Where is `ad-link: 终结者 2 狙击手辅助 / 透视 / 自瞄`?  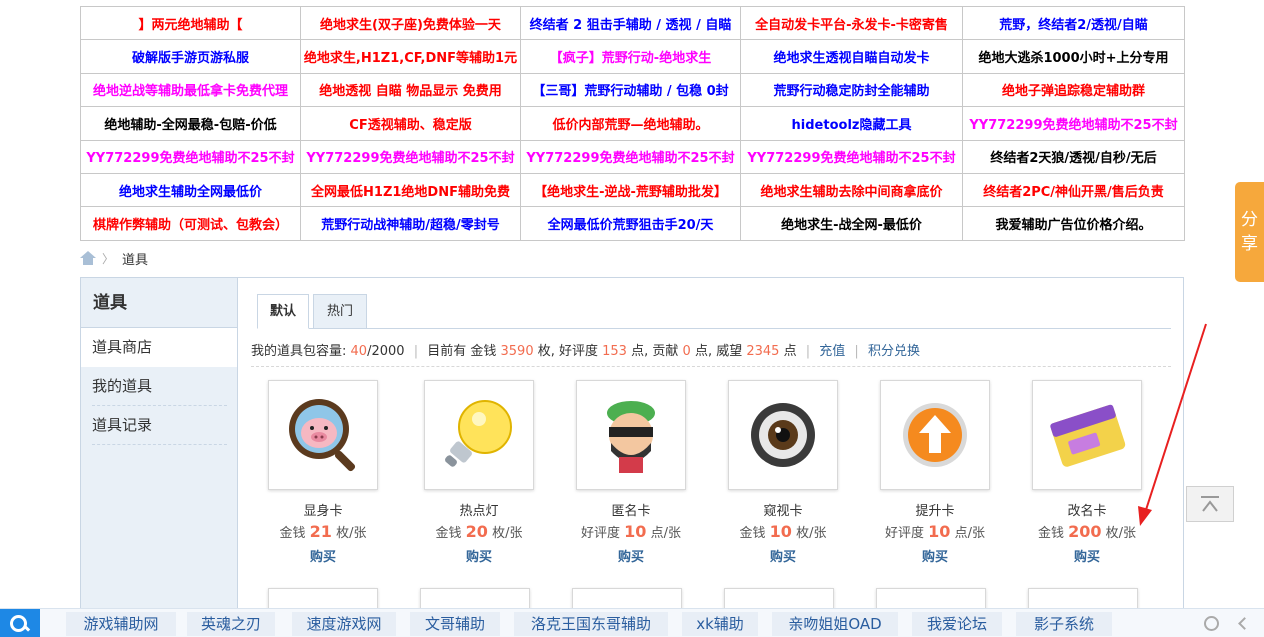
ad-link: 终结者 2 狙击手辅助 / 透视 / 自瞄 is located at coordinates (630, 23).